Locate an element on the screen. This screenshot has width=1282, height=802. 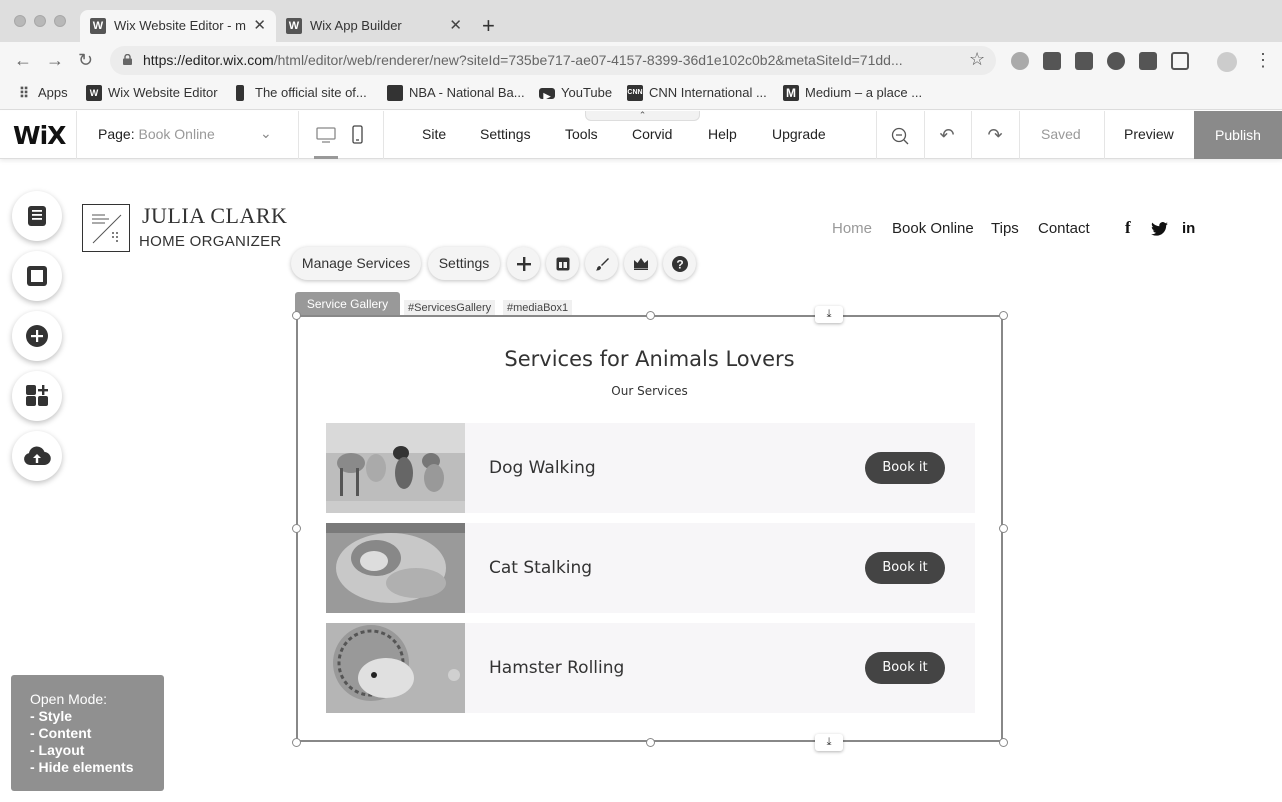
service-image-hamster is located at coordinates (395, 668).